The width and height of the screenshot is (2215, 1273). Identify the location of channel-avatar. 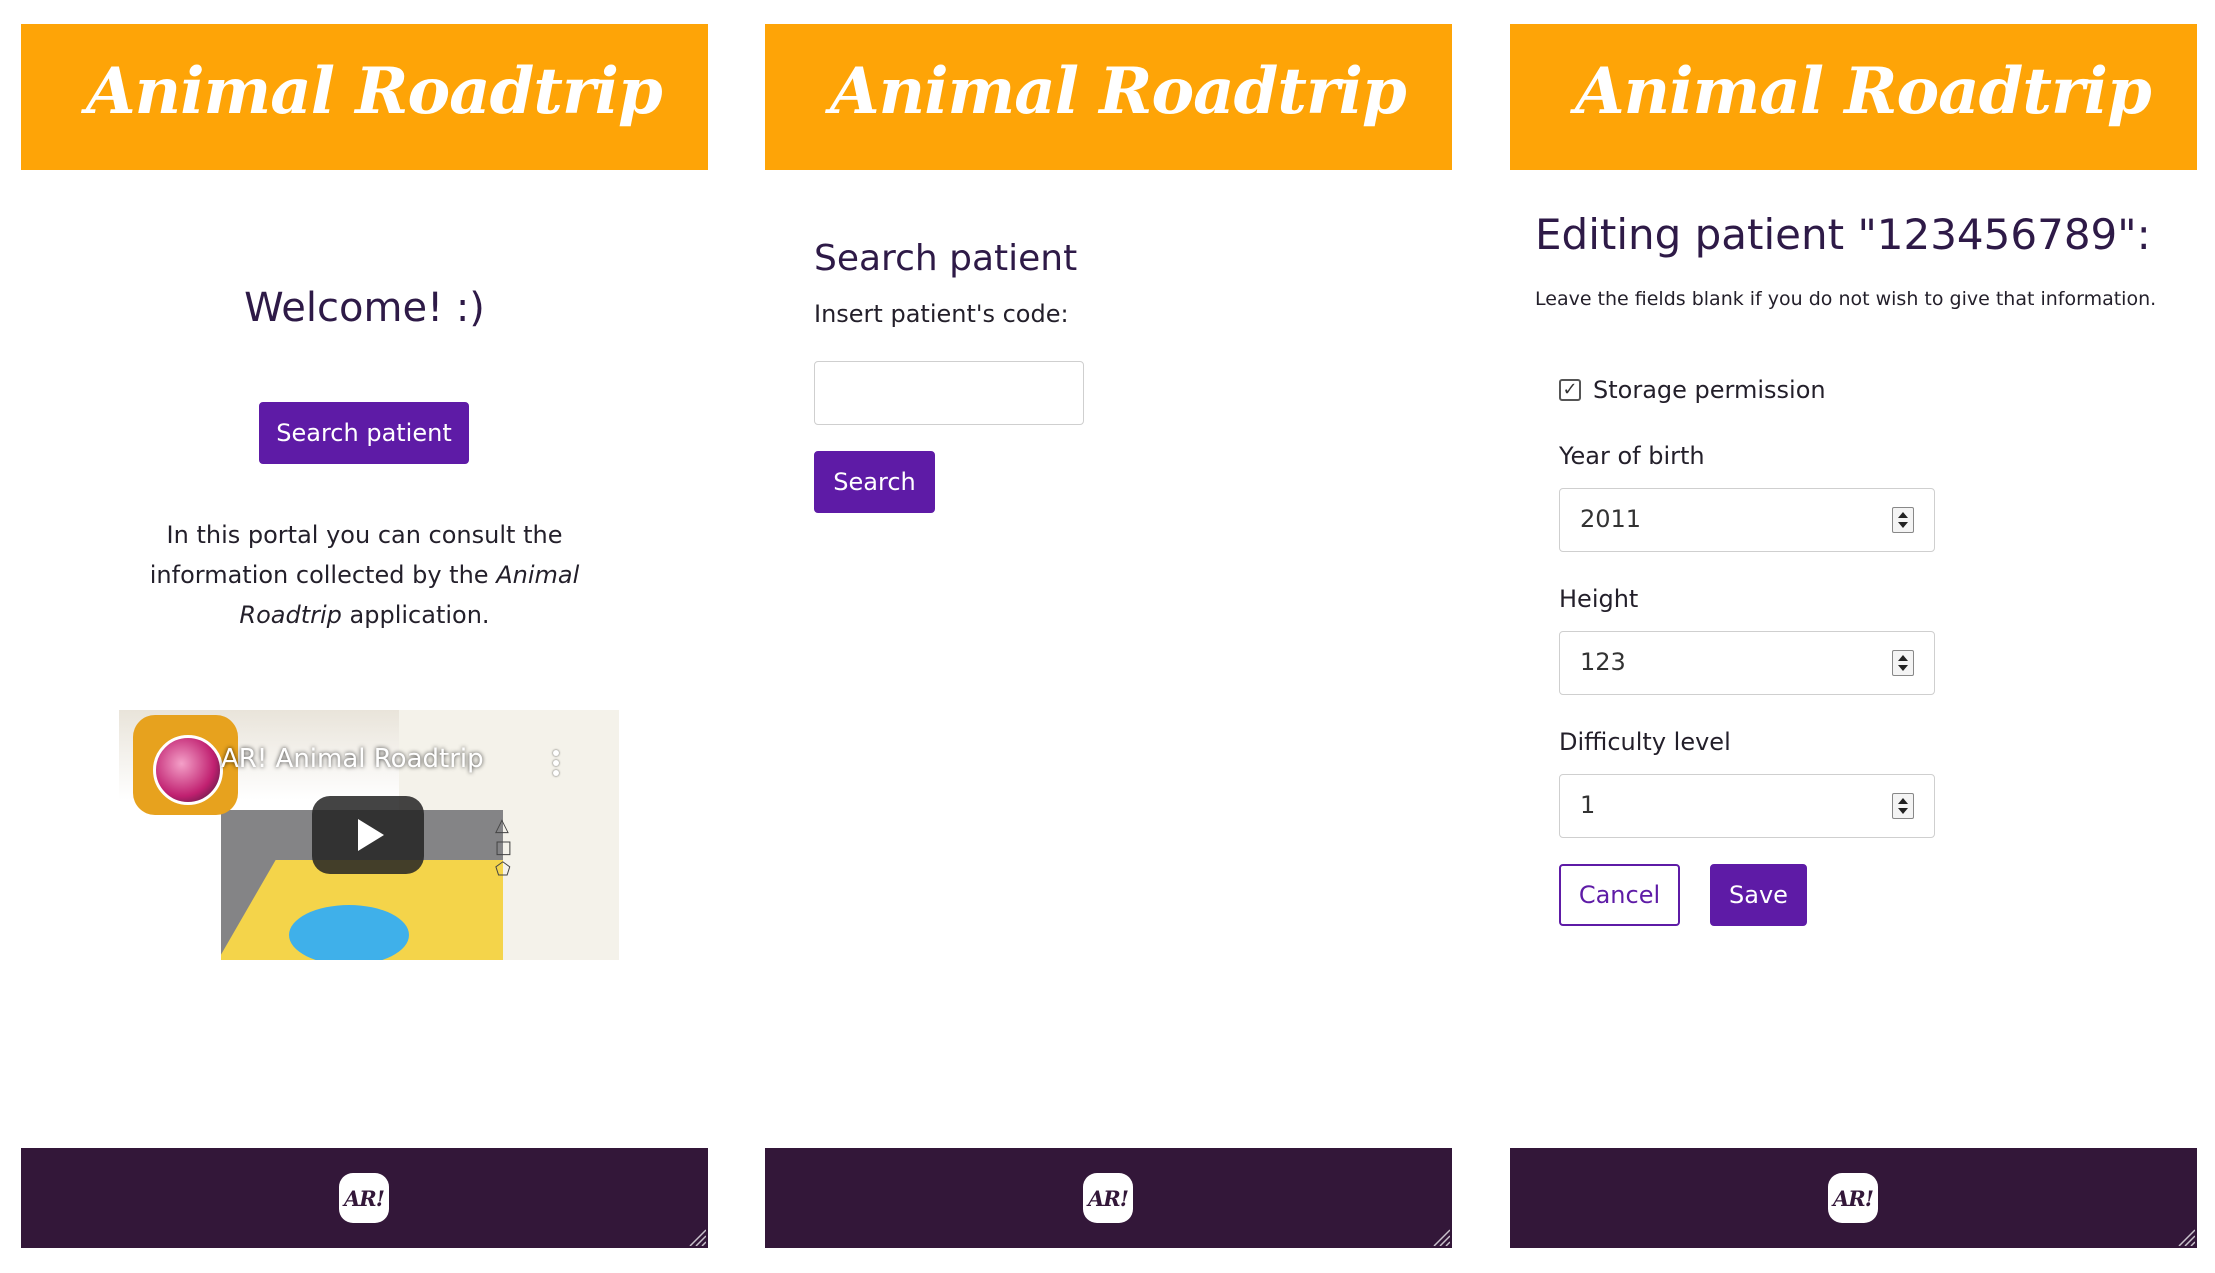
(188, 770).